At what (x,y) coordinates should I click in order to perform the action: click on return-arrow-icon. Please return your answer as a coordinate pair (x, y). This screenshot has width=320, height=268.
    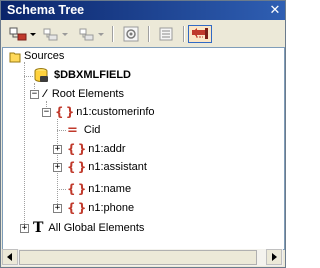
    Looking at the image, I should click on (200, 33).